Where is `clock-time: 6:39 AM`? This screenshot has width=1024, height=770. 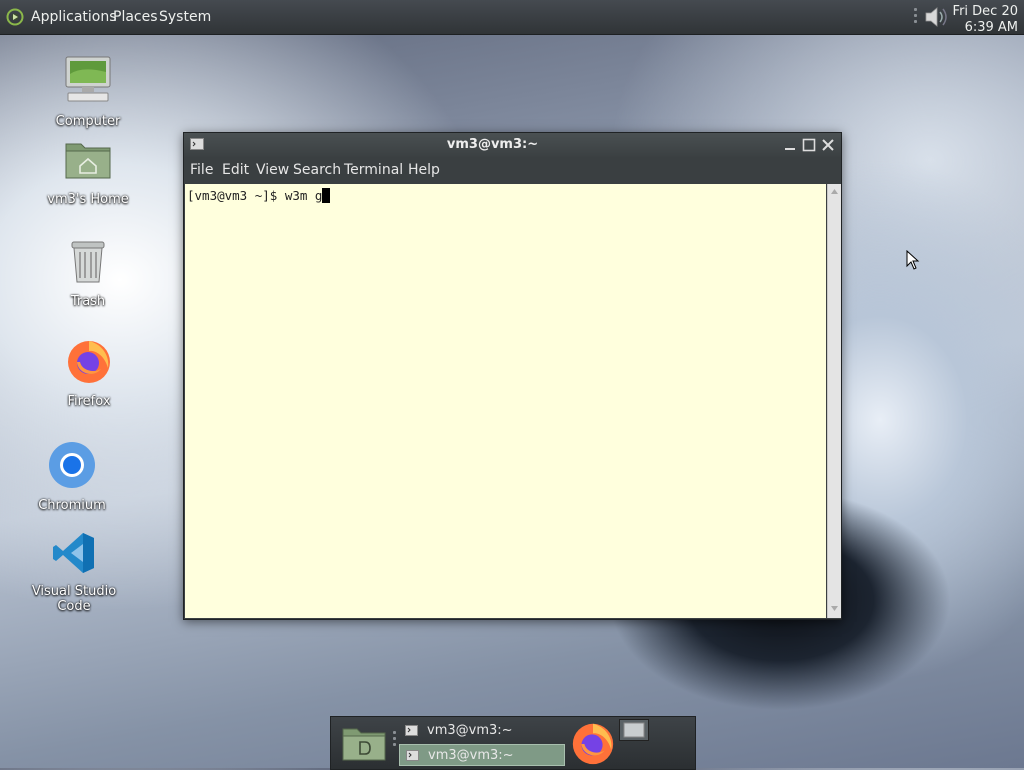
clock-time: 6:39 AM is located at coordinates (991, 27).